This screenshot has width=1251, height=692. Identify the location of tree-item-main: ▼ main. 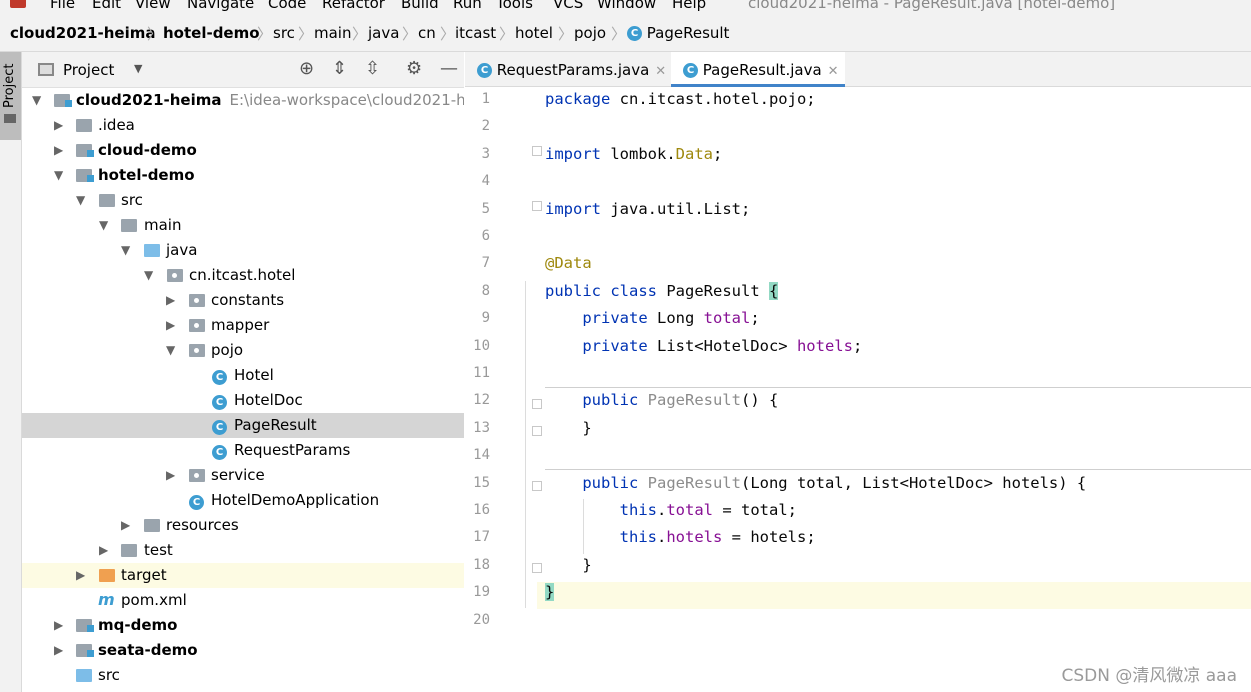
(243, 225).